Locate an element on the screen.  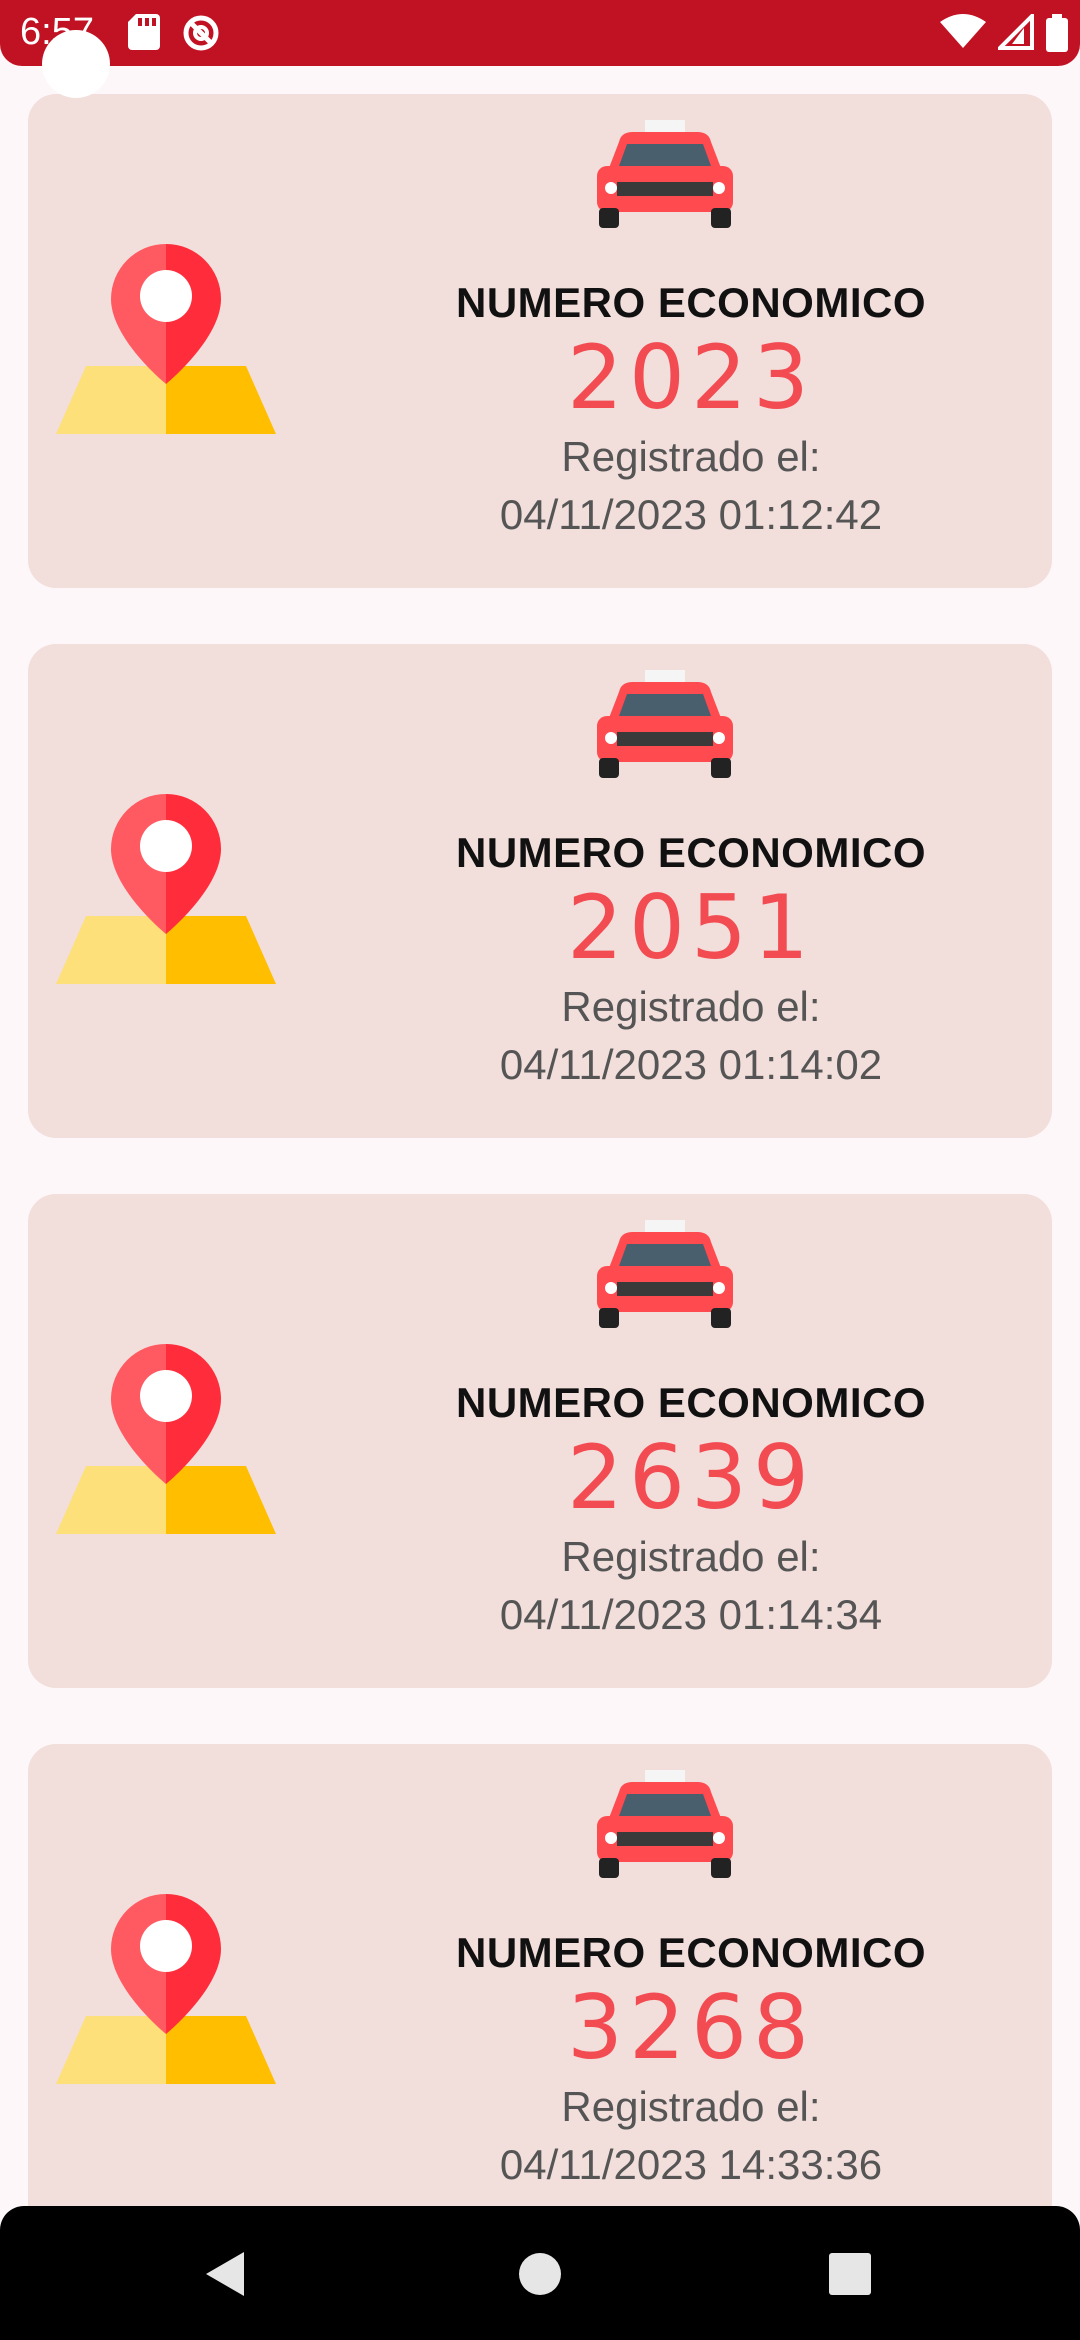
back-icon is located at coordinates (226, 2274).